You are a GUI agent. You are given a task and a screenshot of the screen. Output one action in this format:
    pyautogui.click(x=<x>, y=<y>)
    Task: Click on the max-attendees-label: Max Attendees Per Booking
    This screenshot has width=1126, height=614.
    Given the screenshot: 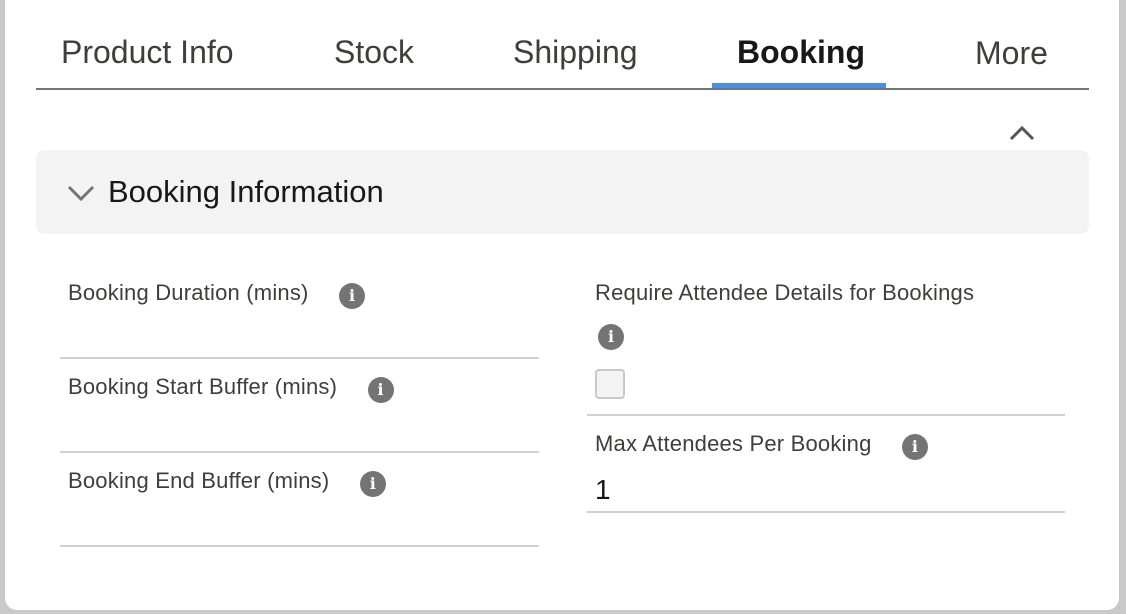 What is the action you would take?
    pyautogui.click(x=733, y=443)
    